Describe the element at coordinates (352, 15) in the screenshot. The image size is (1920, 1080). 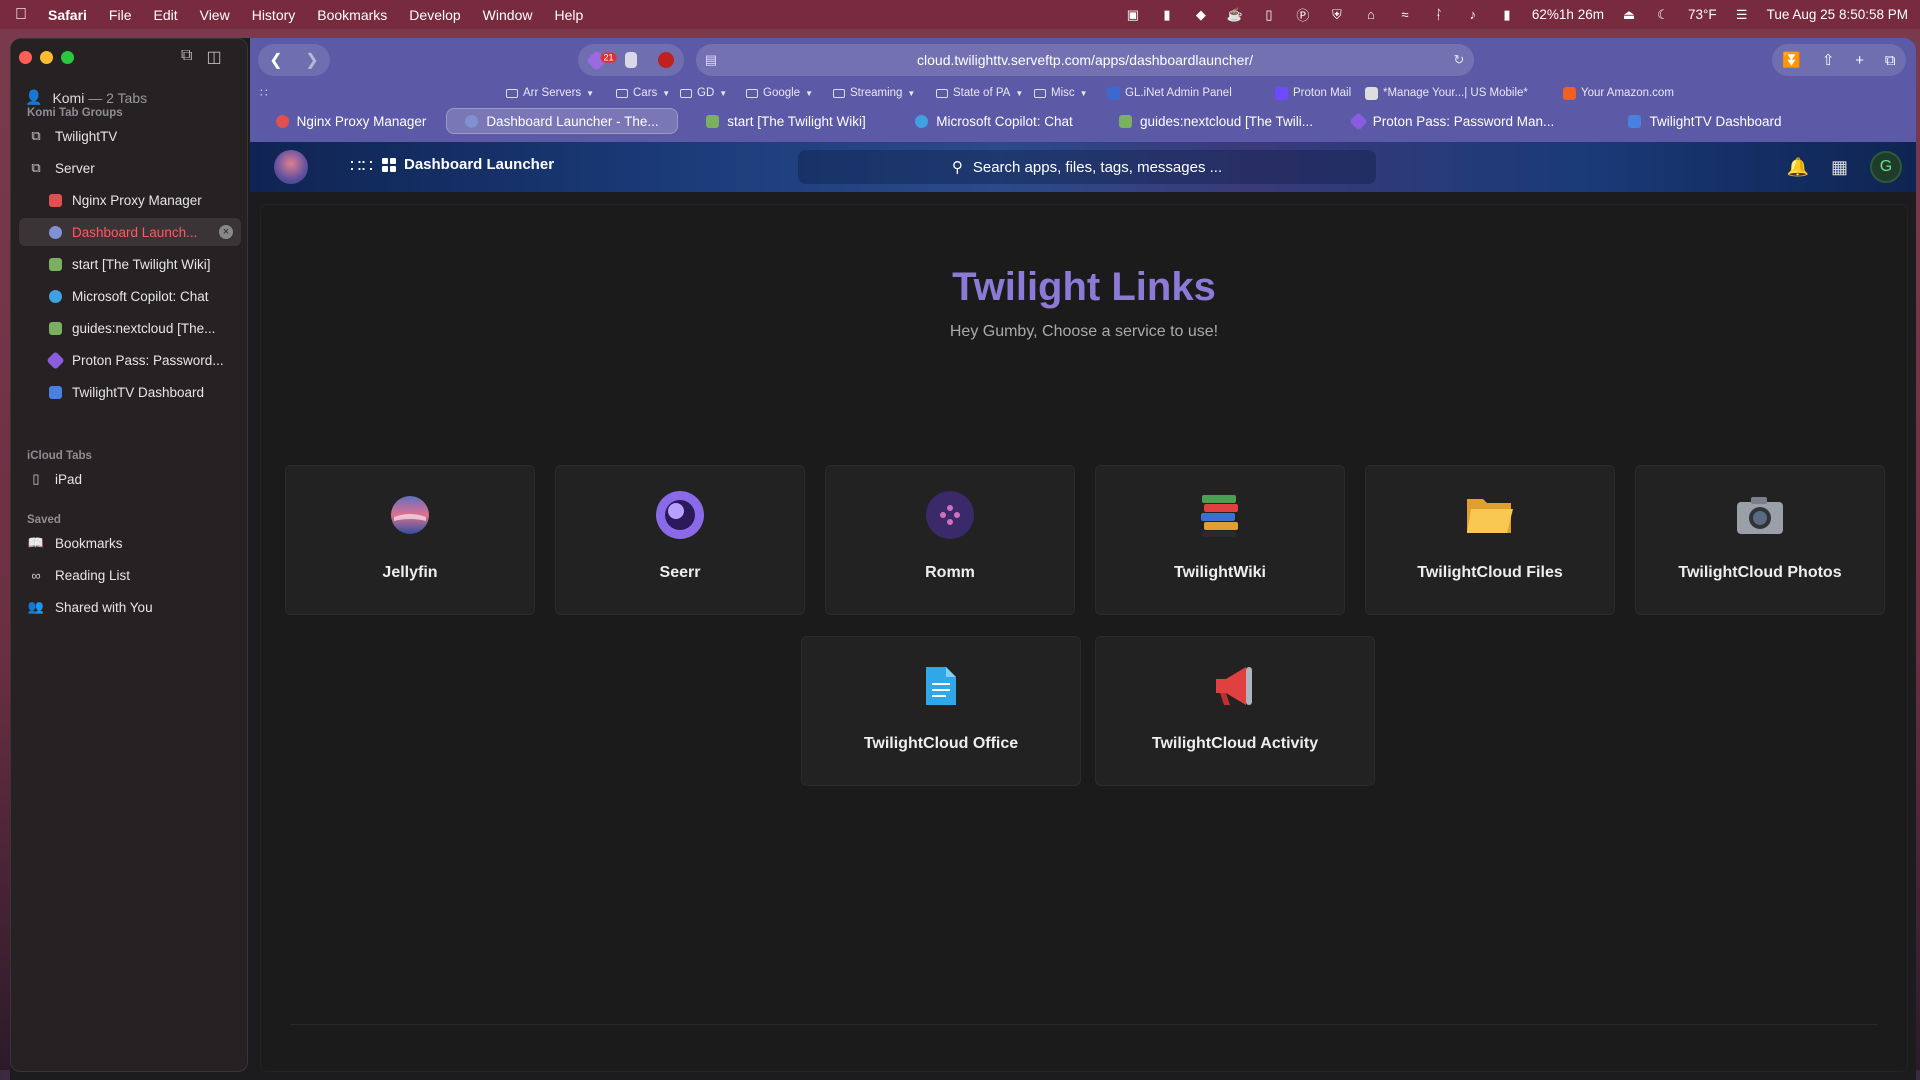
I see `menu-bookmarks: Bookmarks` at that location.